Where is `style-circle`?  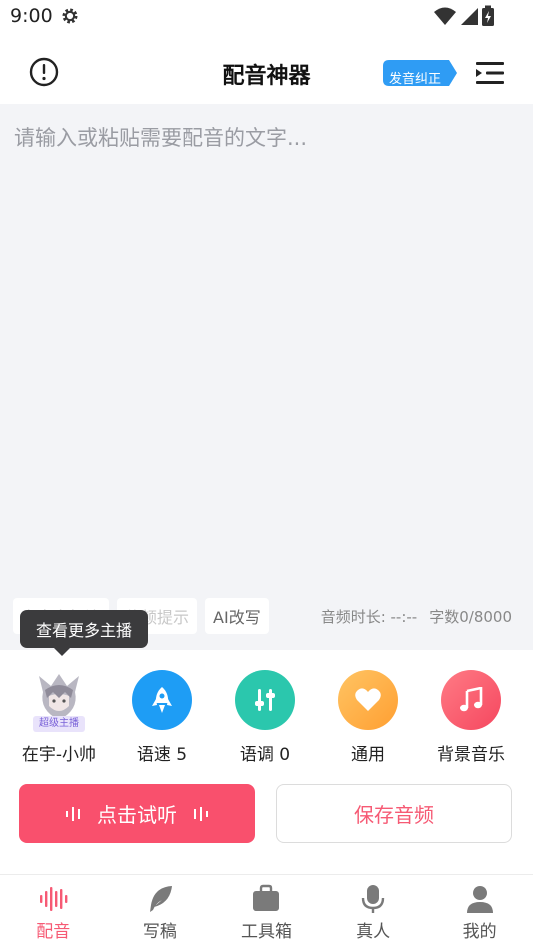 style-circle is located at coordinates (368, 700).